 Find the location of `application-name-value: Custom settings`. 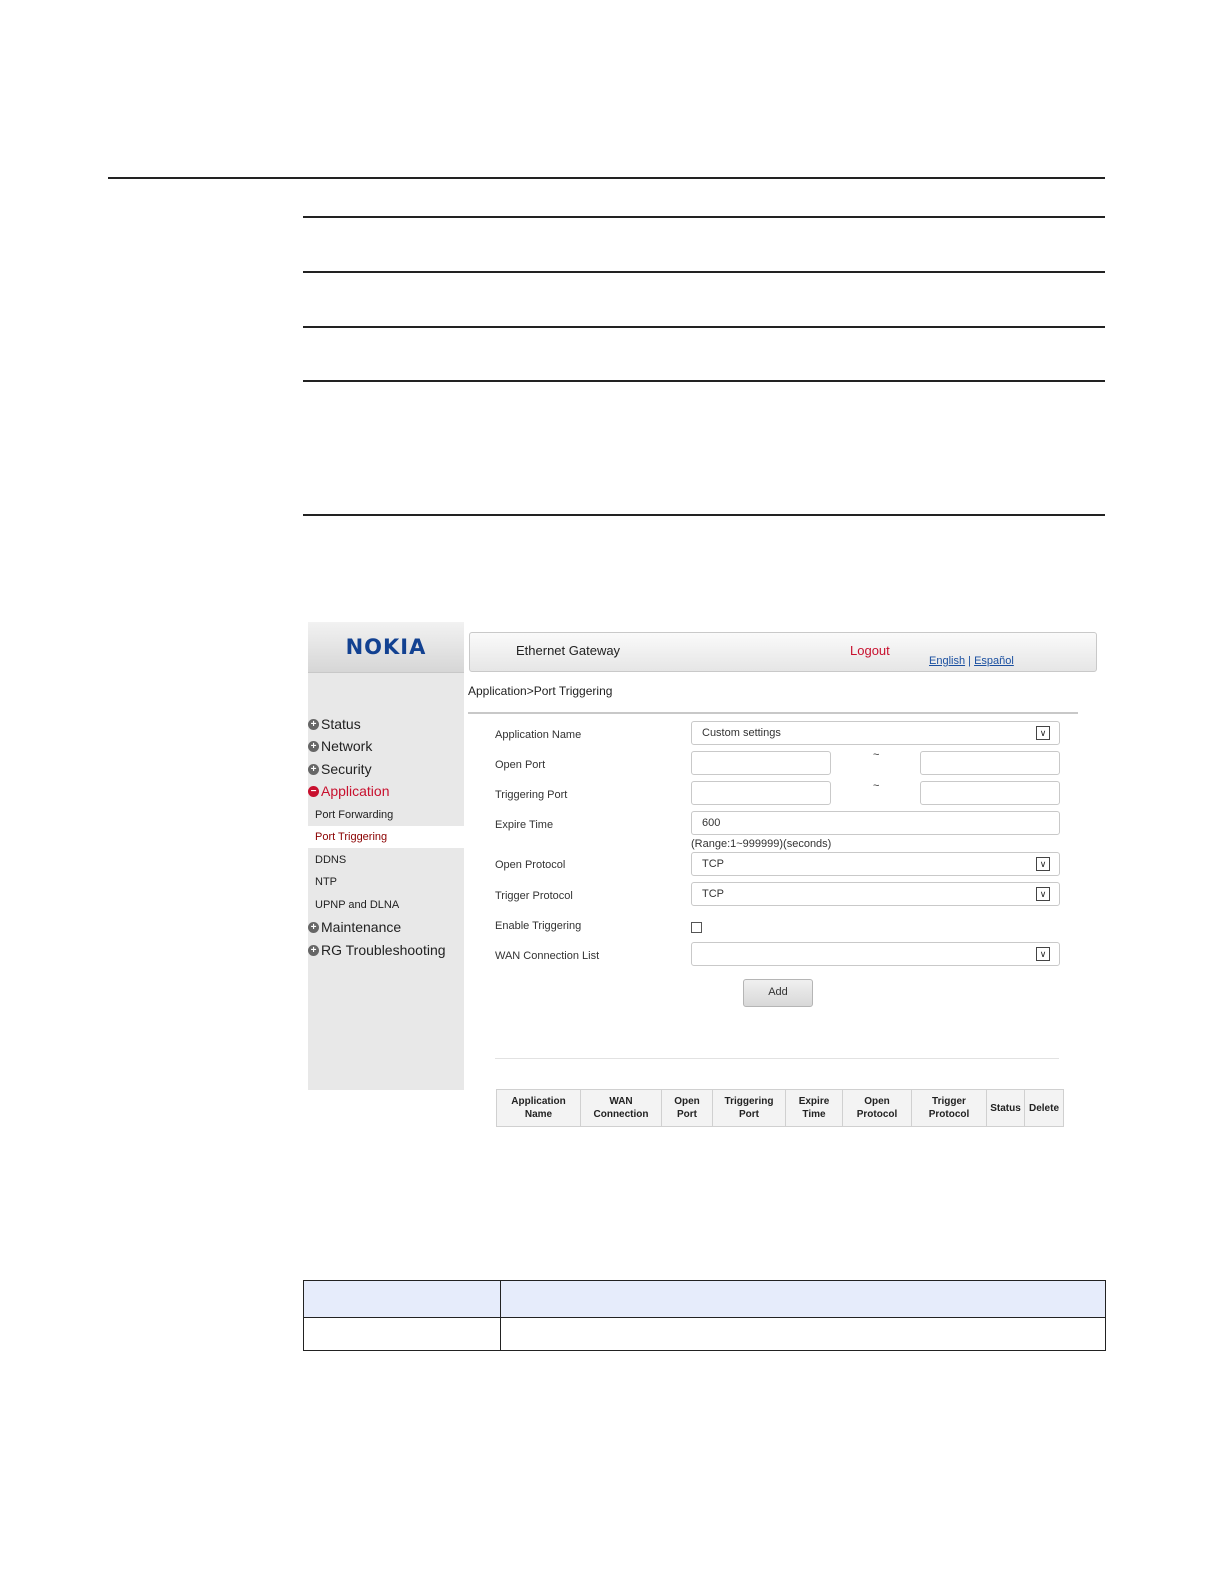

application-name-value: Custom settings is located at coordinates (741, 733).